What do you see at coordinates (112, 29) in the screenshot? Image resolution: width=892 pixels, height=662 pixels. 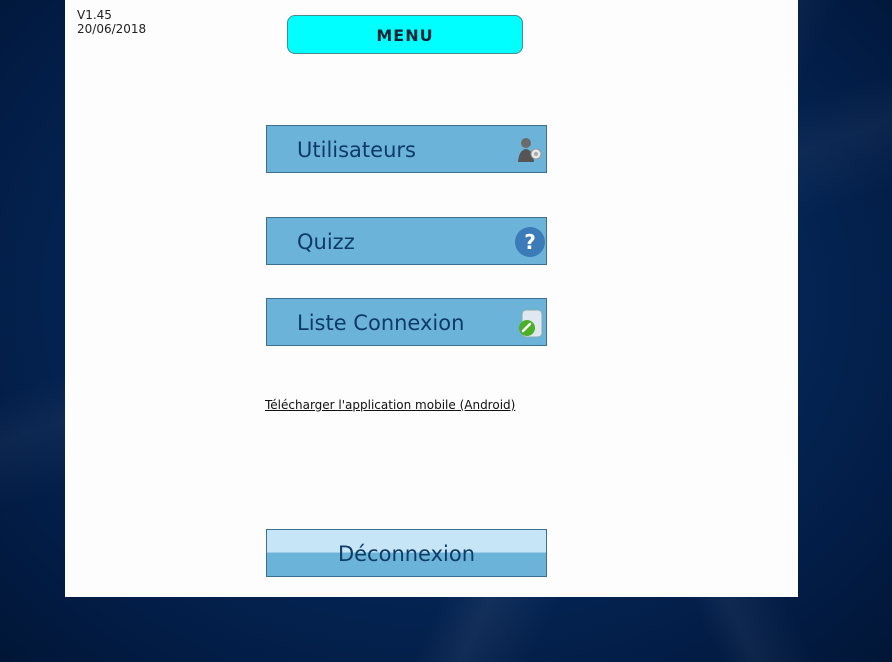 I see `version-date: 20/06/2018` at bounding box center [112, 29].